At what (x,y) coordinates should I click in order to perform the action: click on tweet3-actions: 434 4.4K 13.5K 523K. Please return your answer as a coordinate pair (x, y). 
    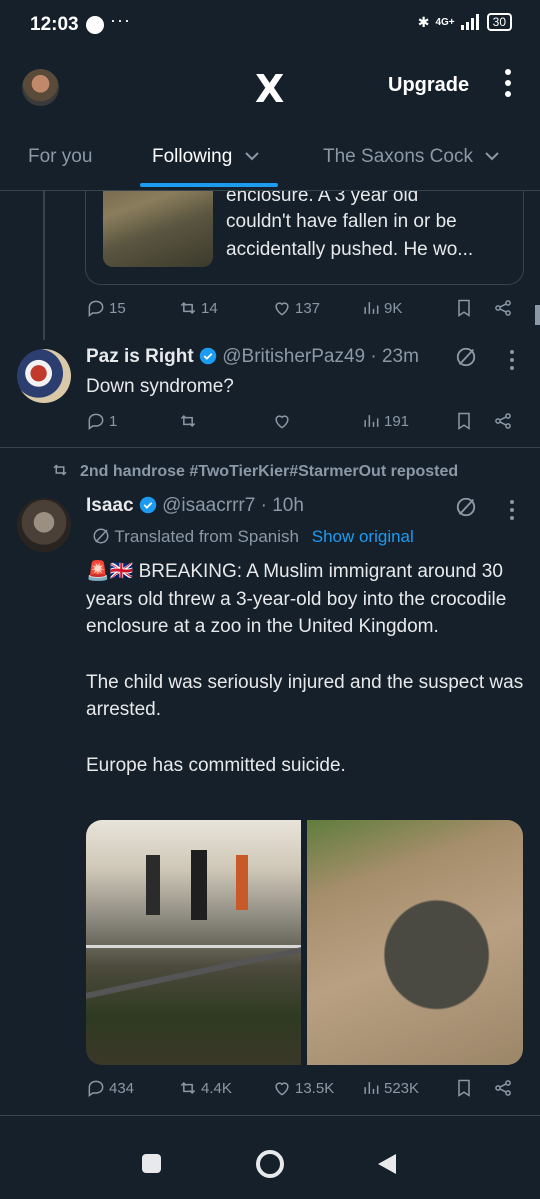
    Looking at the image, I should click on (270, 1091).